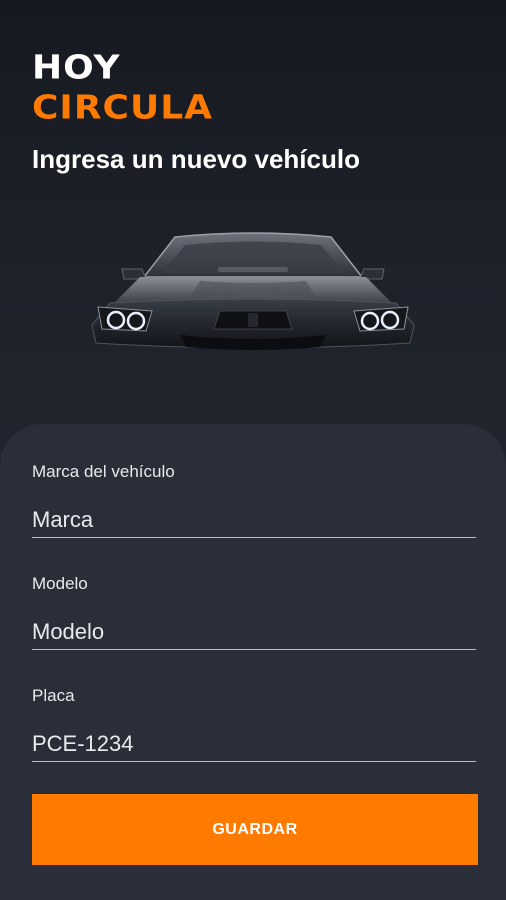 This screenshot has width=506, height=900. Describe the element at coordinates (196, 159) in the screenshot. I see `page-title: Ingresa un nuevo vehículo` at that location.